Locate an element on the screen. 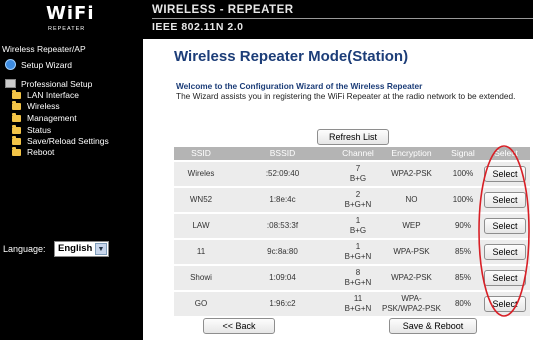 The height and width of the screenshot is (340, 533). chevron-down-icon: ▼ is located at coordinates (101, 249).